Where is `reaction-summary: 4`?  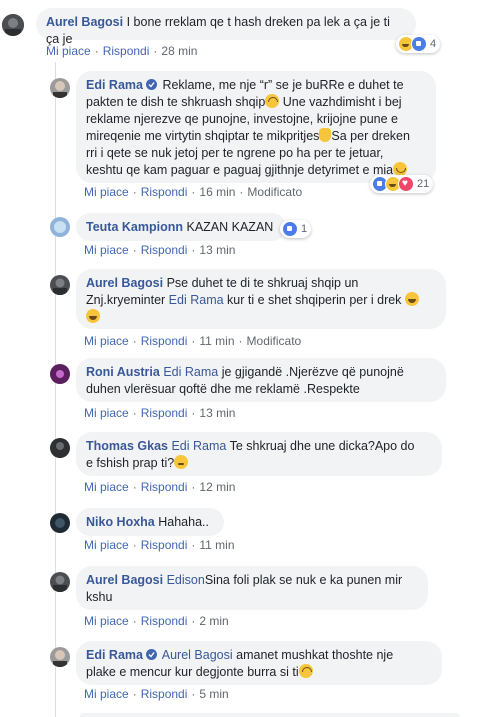
reaction-summary: 4 is located at coordinates (418, 44).